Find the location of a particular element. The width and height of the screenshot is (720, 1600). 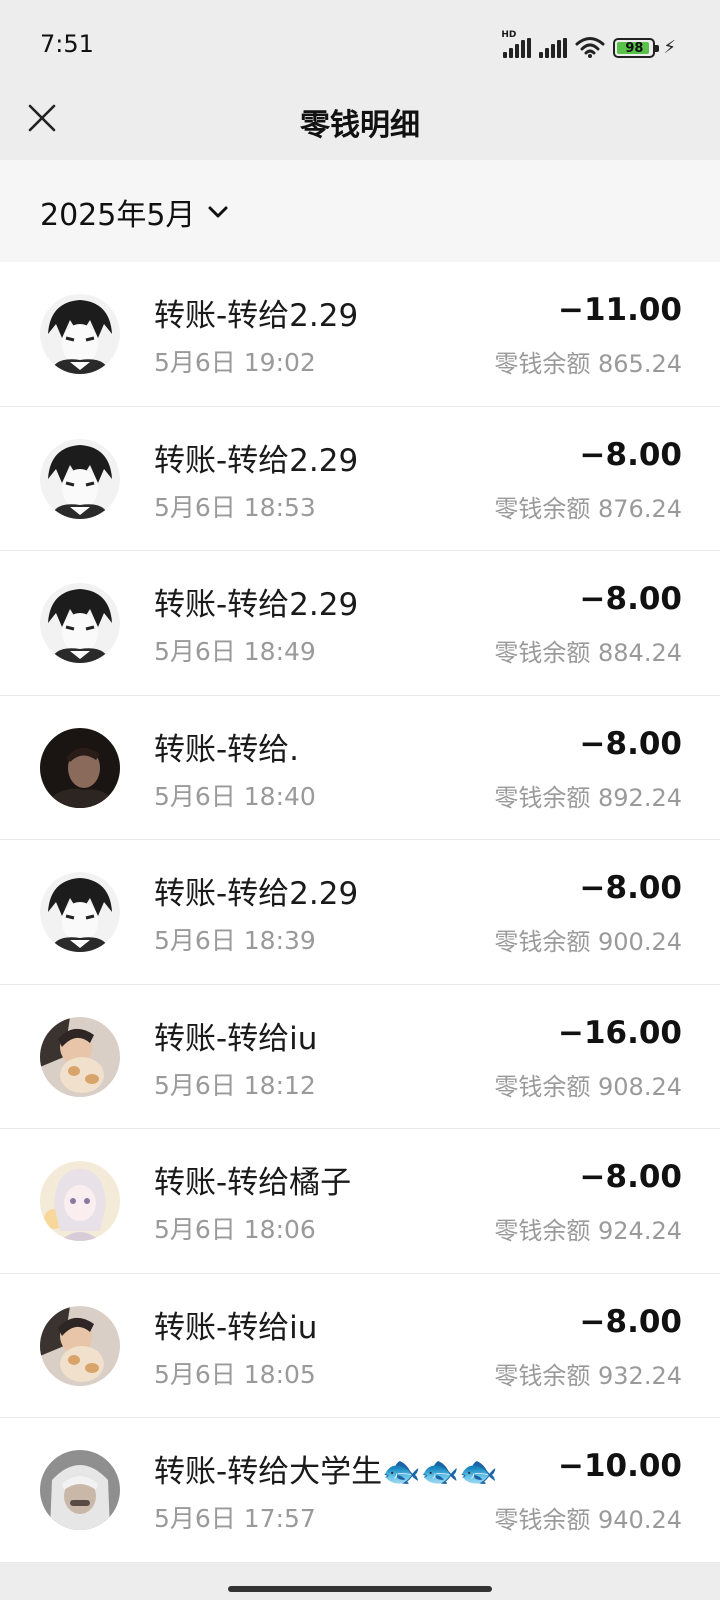

status-icons: HD 98 ⚡ is located at coordinates (588, 44).